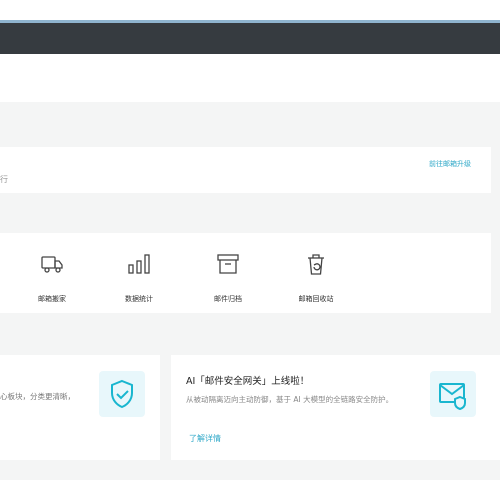  I want to click on feature-left-text: 心板块，分类更清晰，, so click(37, 396).